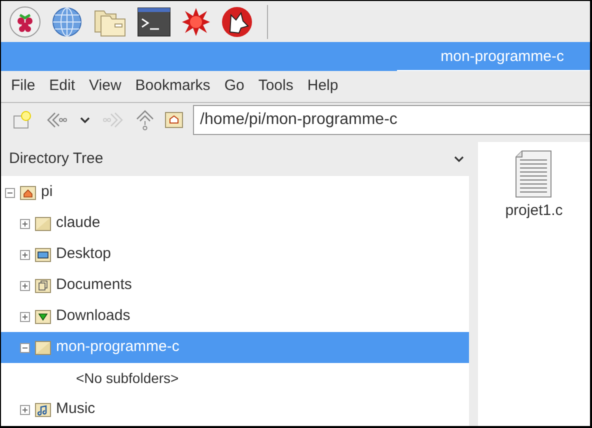  I want to click on path-field: /home/pi/mon-programme-c, so click(391, 120).